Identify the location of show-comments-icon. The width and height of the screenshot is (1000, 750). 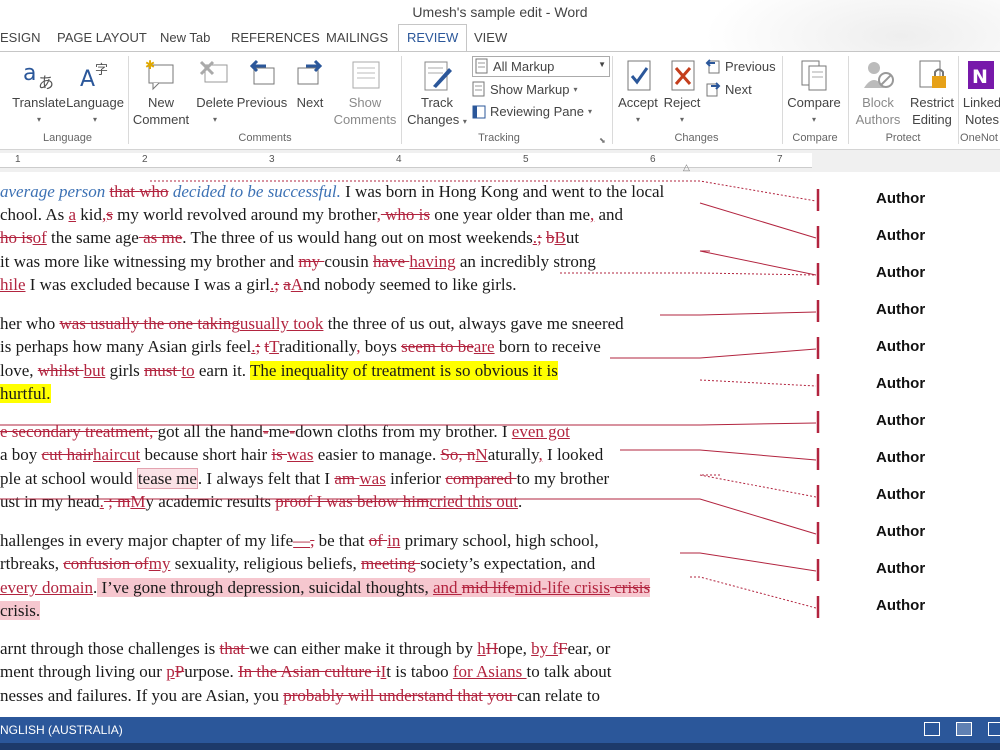
(366, 75).